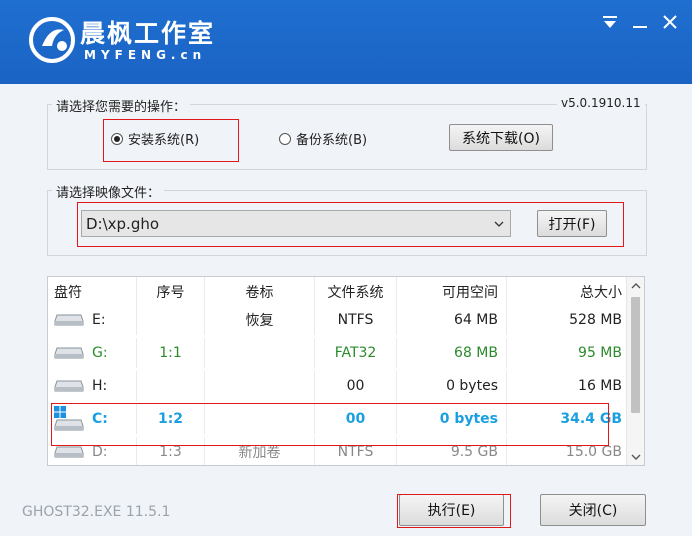 The height and width of the screenshot is (536, 692). Describe the element at coordinates (355, 353) in the screenshot. I see `file-system: FAT32` at that location.